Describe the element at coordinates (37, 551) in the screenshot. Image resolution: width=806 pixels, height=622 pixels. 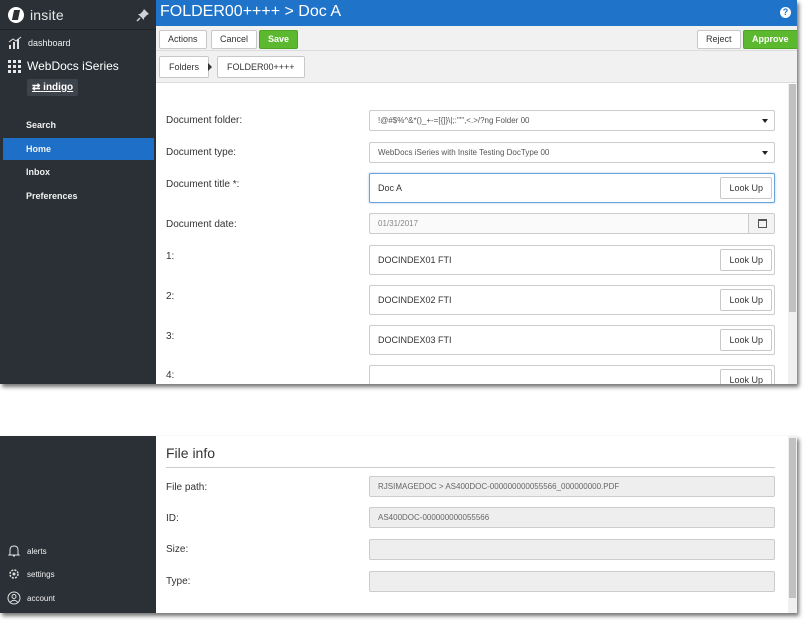
I see `alerts-label: alerts` at that location.